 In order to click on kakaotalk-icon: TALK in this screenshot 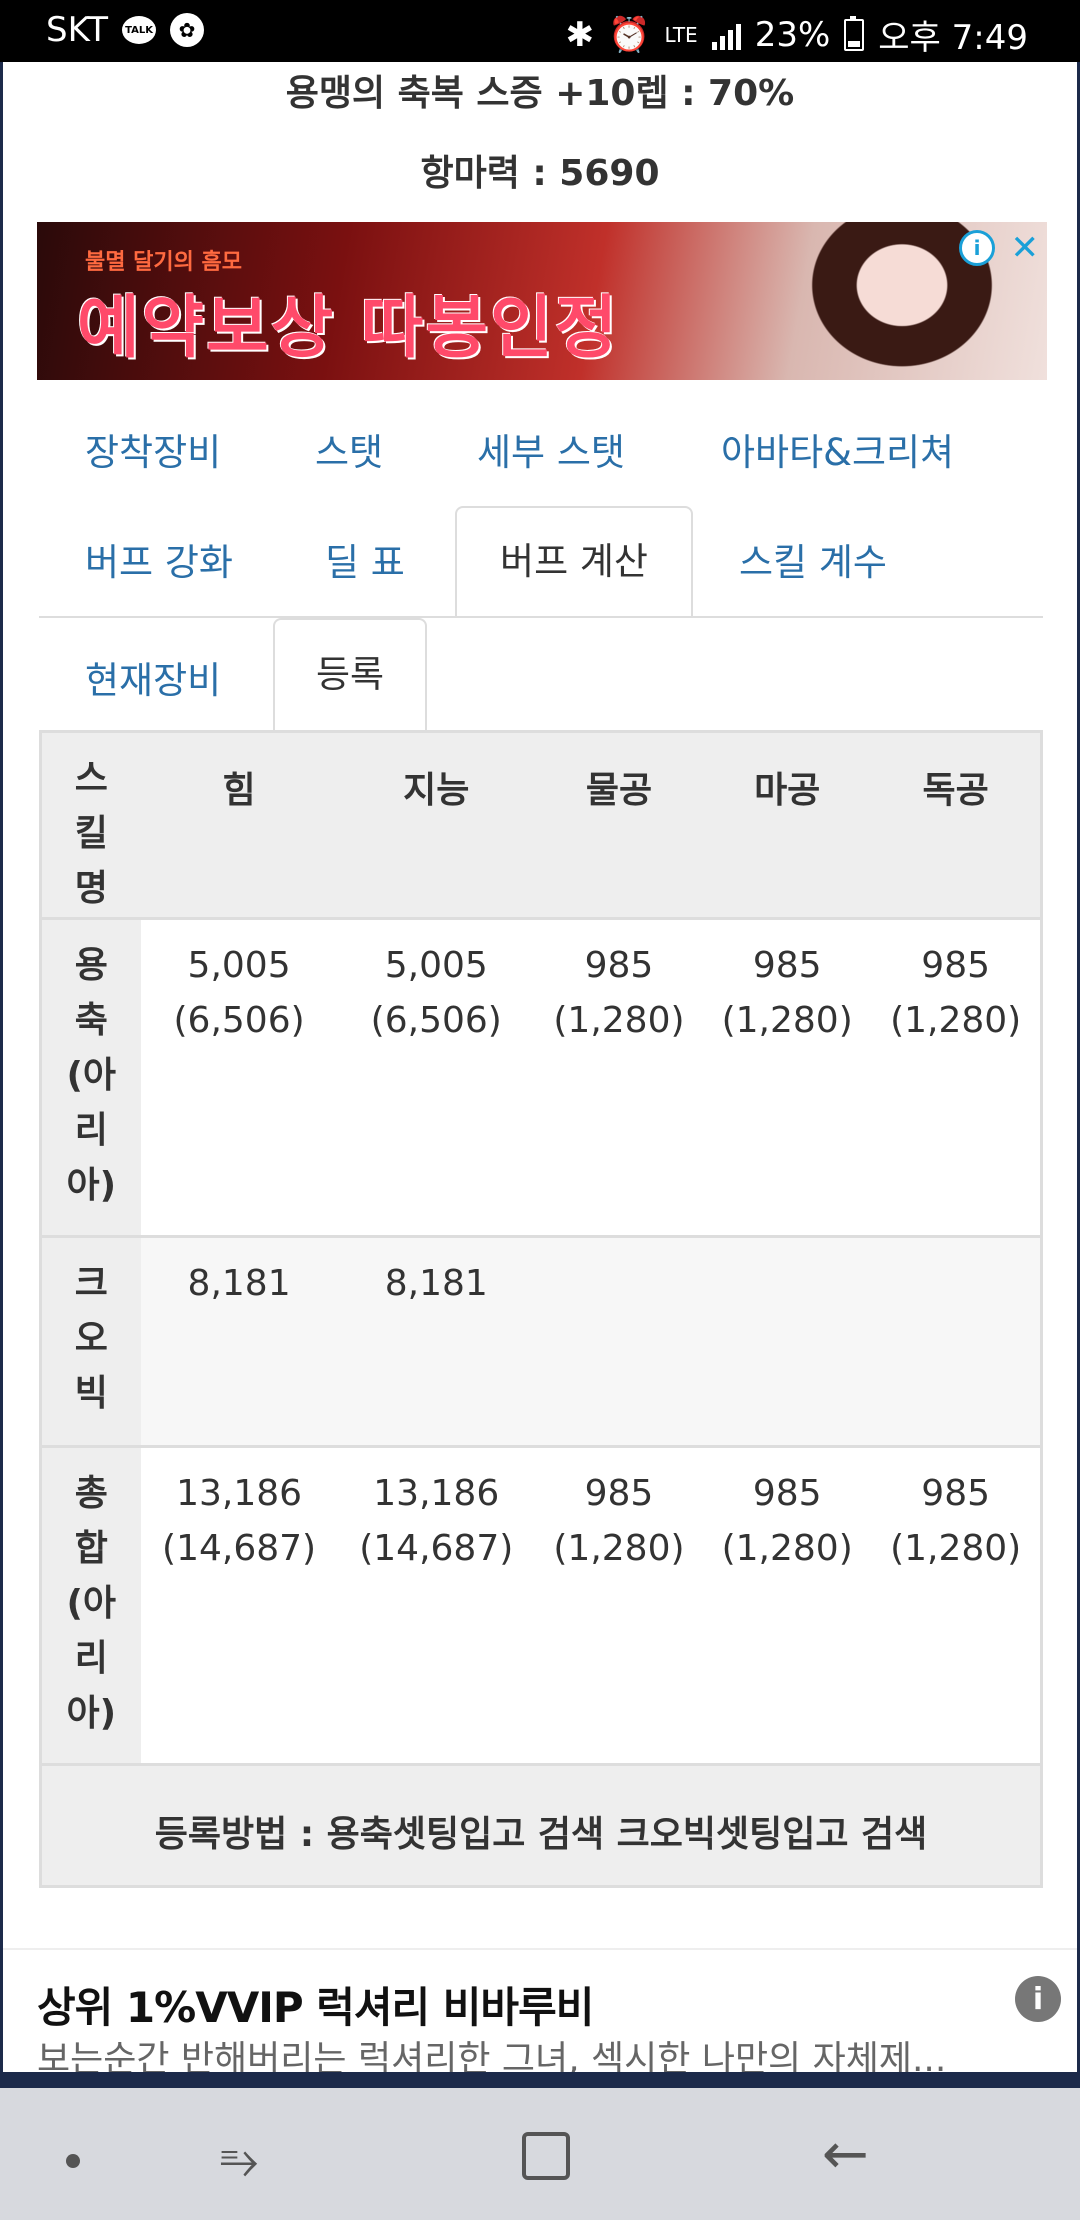, I will do `click(139, 30)`.